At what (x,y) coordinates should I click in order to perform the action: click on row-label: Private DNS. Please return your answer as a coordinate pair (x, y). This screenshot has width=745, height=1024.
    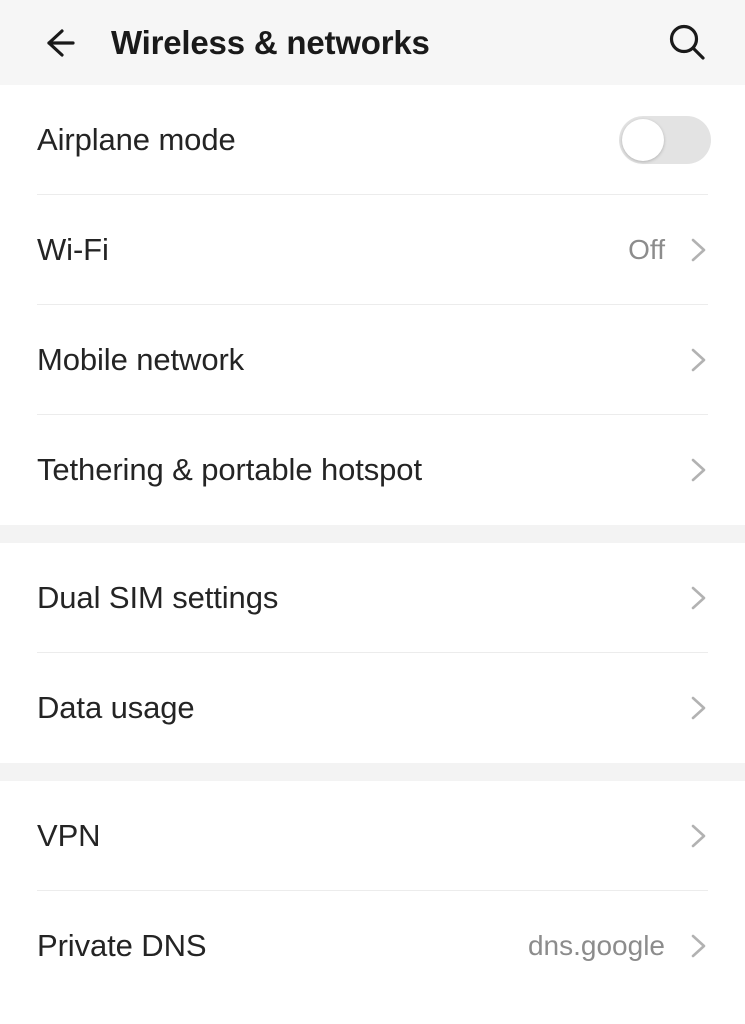
    Looking at the image, I should click on (122, 945).